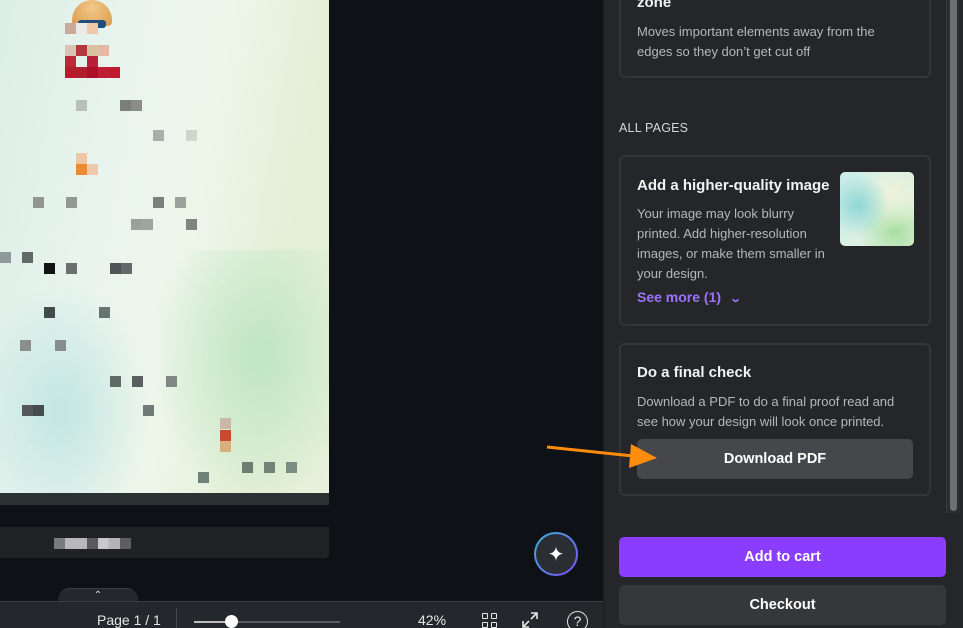 The width and height of the screenshot is (963, 628). What do you see at coordinates (782, 557) in the screenshot?
I see `add-to-cart-button: Add to cart` at bounding box center [782, 557].